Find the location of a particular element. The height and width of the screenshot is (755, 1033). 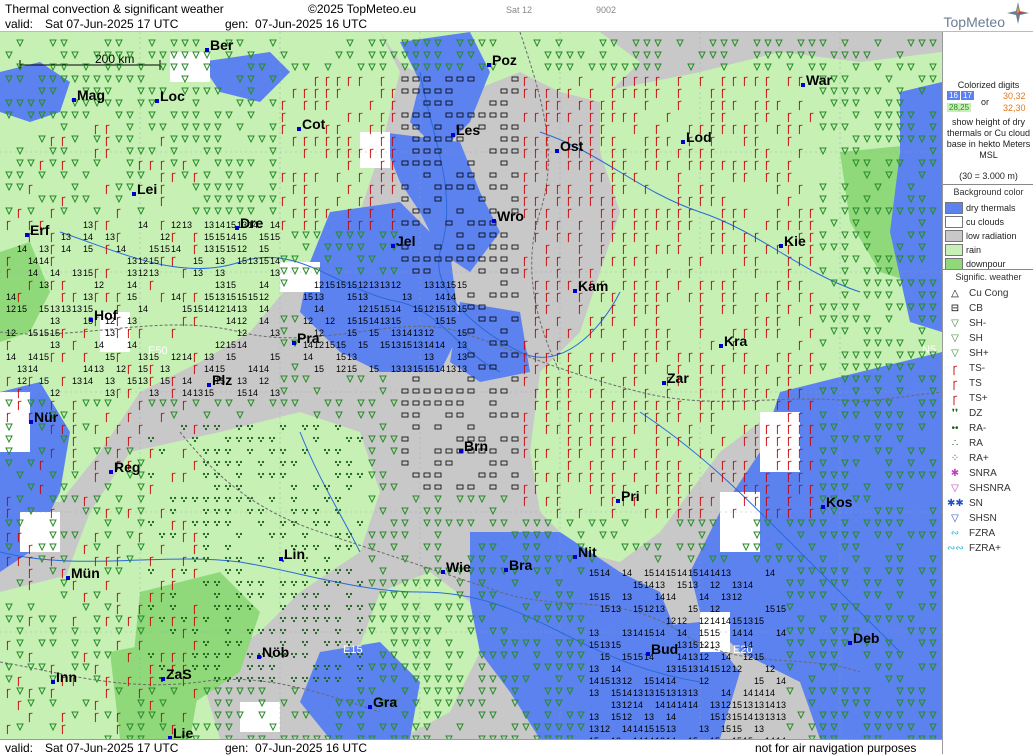

city-label: Lin is located at coordinates (294, 554).